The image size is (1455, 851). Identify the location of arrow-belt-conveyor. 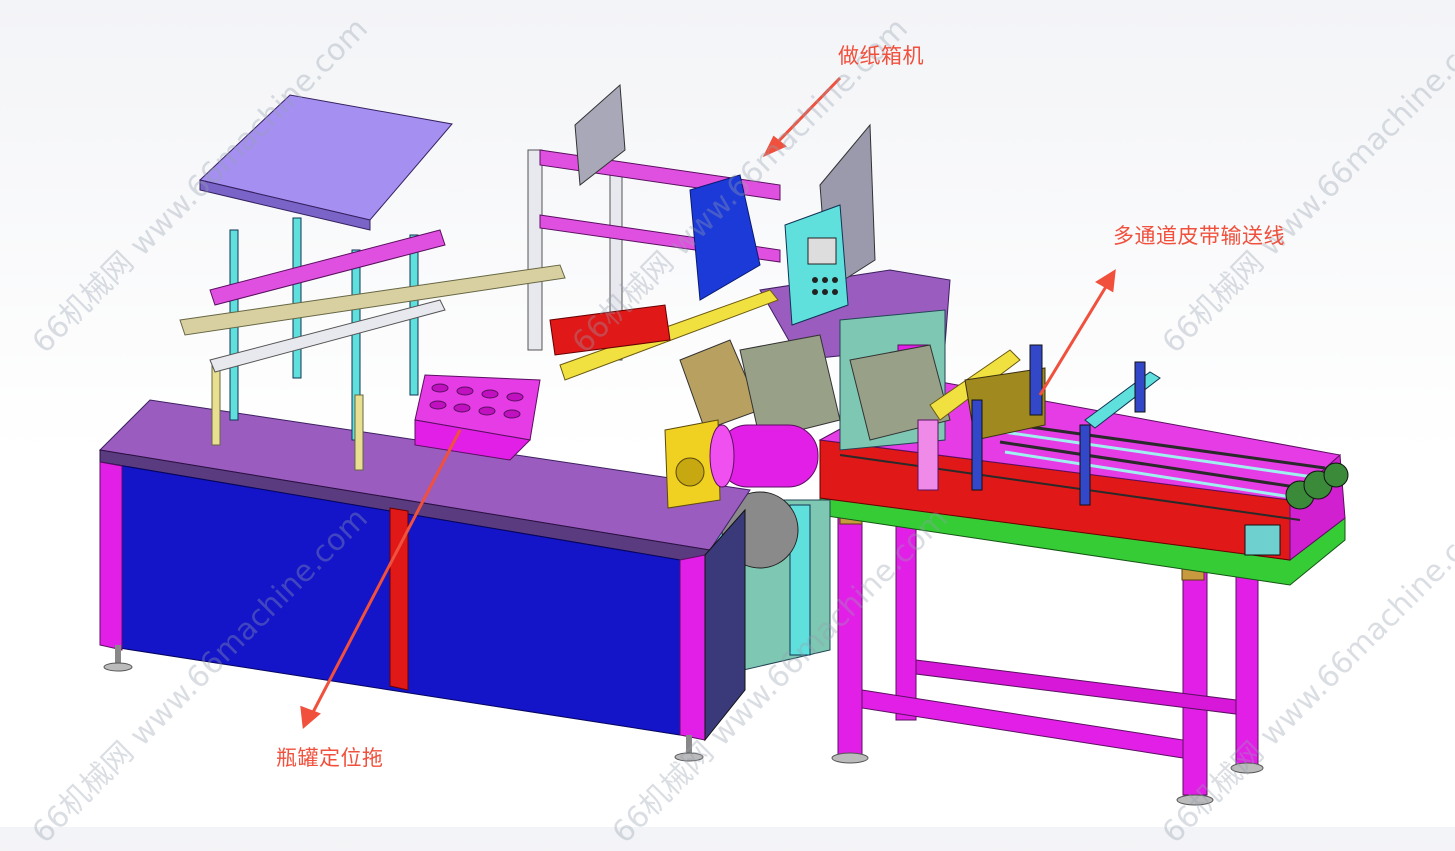
(1075, 337).